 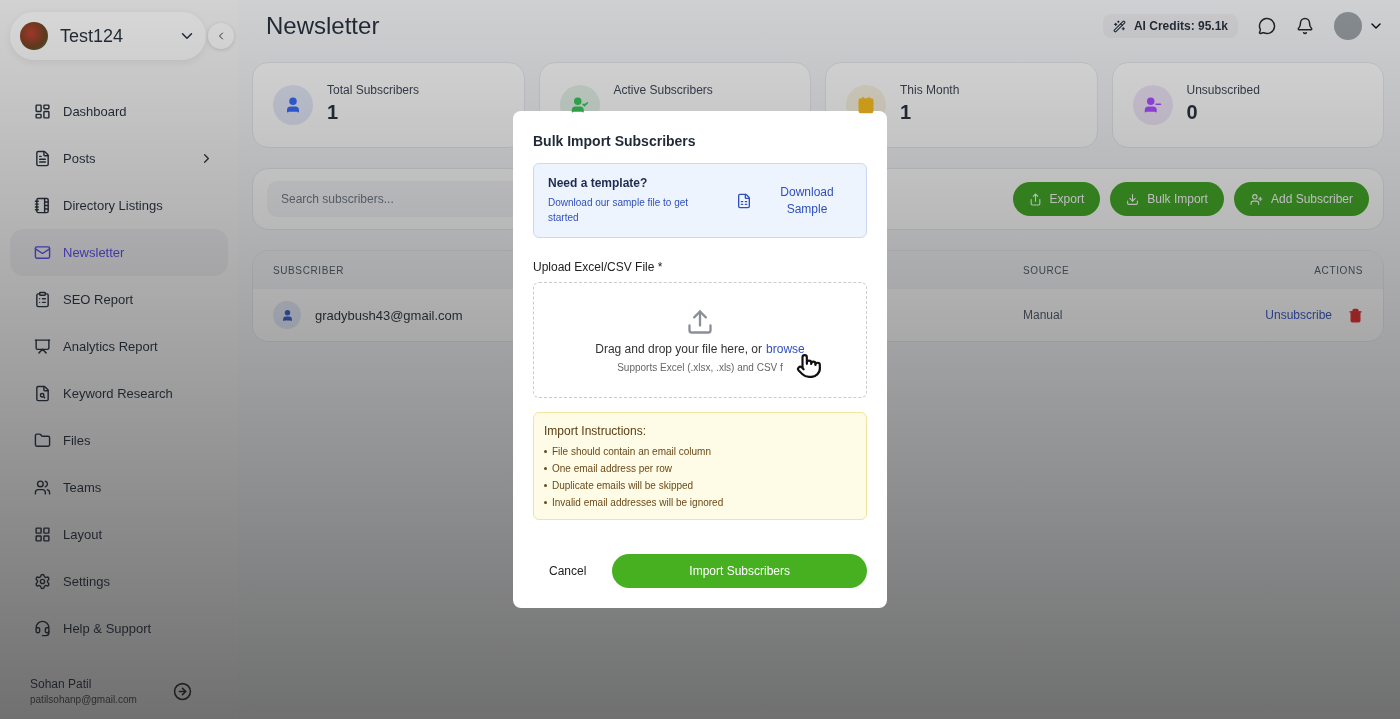 What do you see at coordinates (287, 315) in the screenshot?
I see `user-icon` at bounding box center [287, 315].